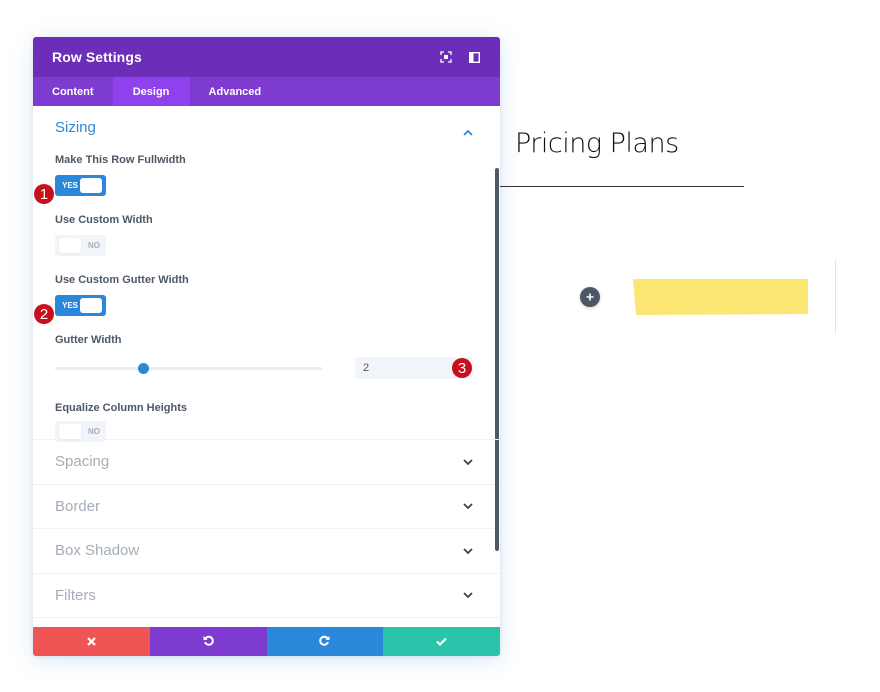 The image size is (880, 692). Describe the element at coordinates (44, 314) in the screenshot. I see `step-badge-2: 2` at that location.